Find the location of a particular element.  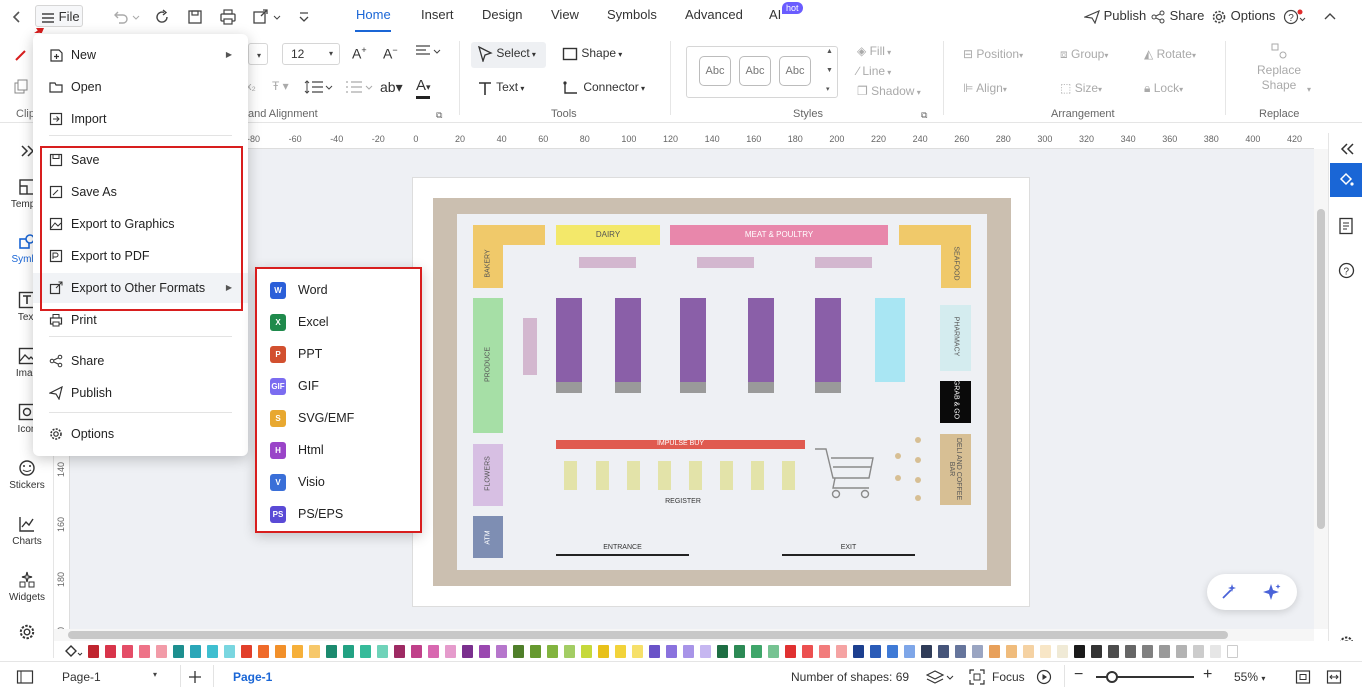

gallery-down-icon: ▼ is located at coordinates (829, 70).